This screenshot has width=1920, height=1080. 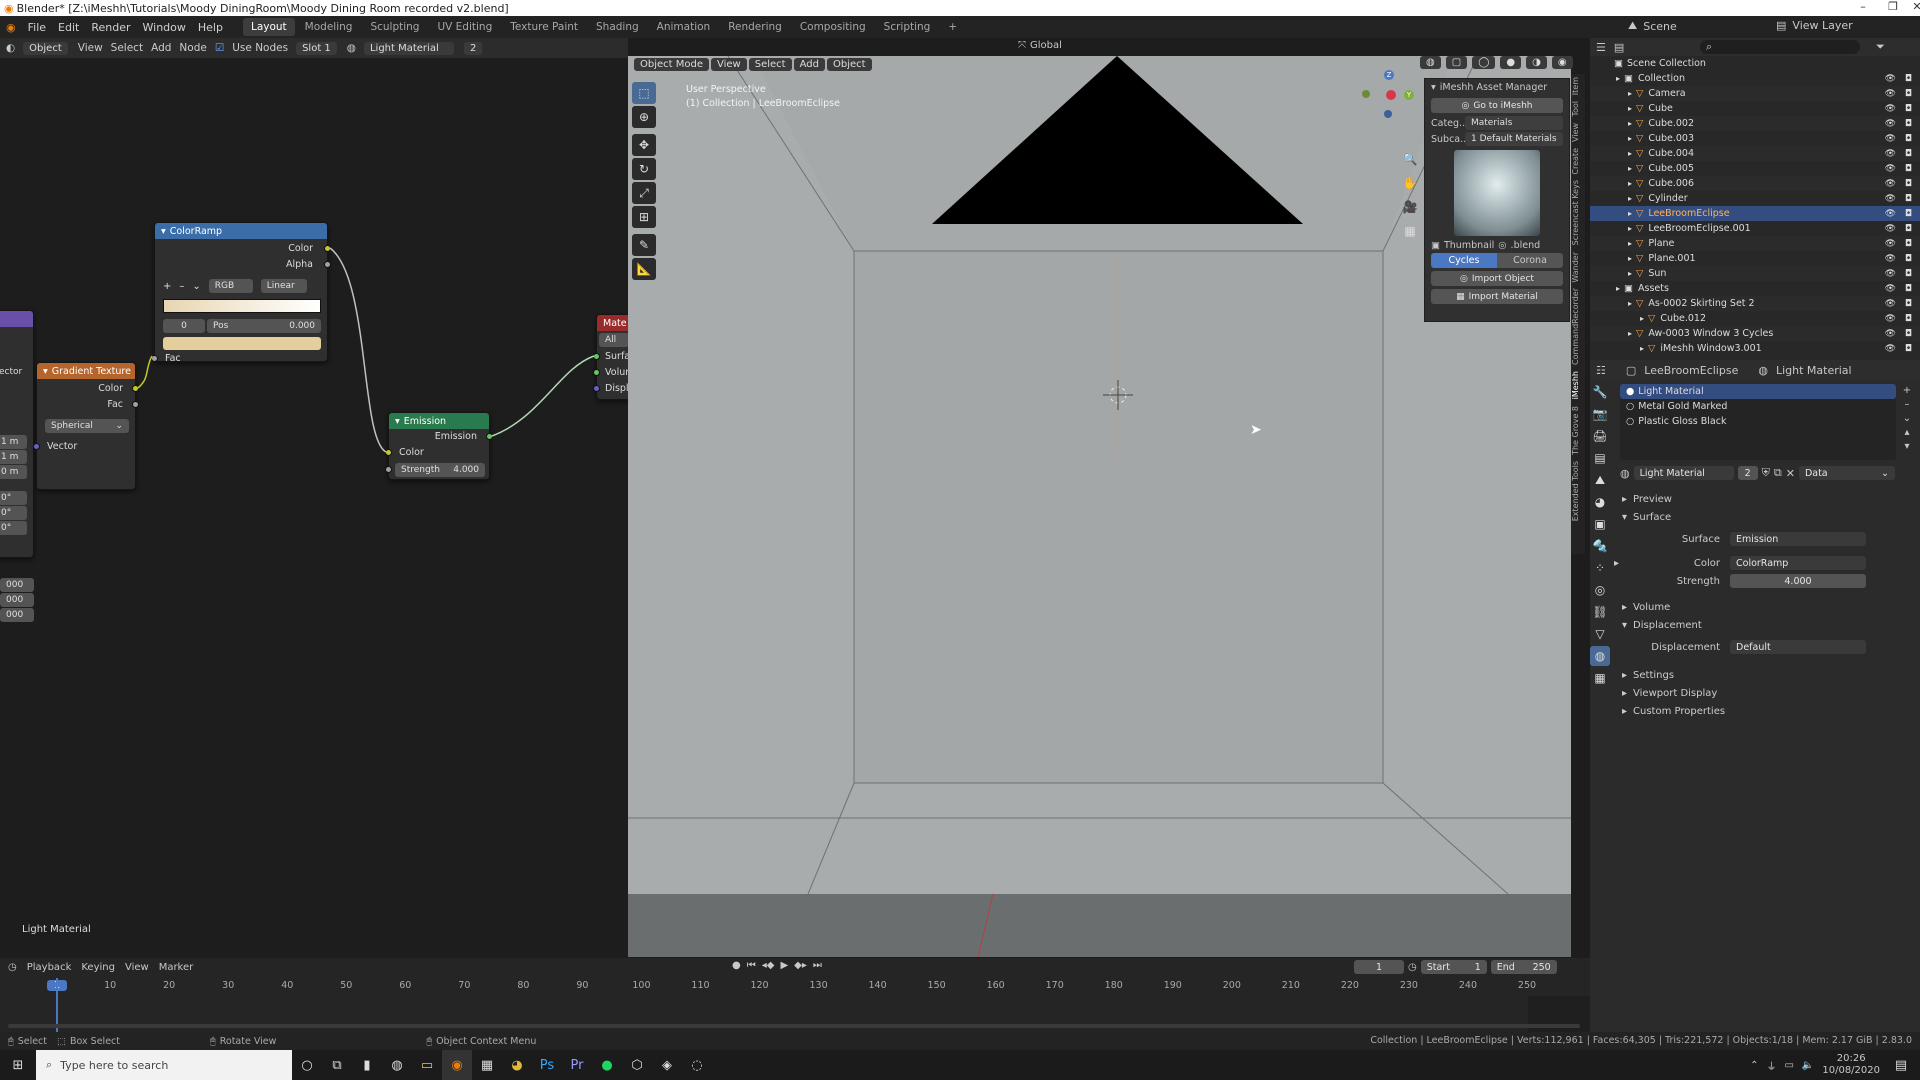 I want to click on volume-panel-header: ▸ Volume, so click(x=1765, y=607).